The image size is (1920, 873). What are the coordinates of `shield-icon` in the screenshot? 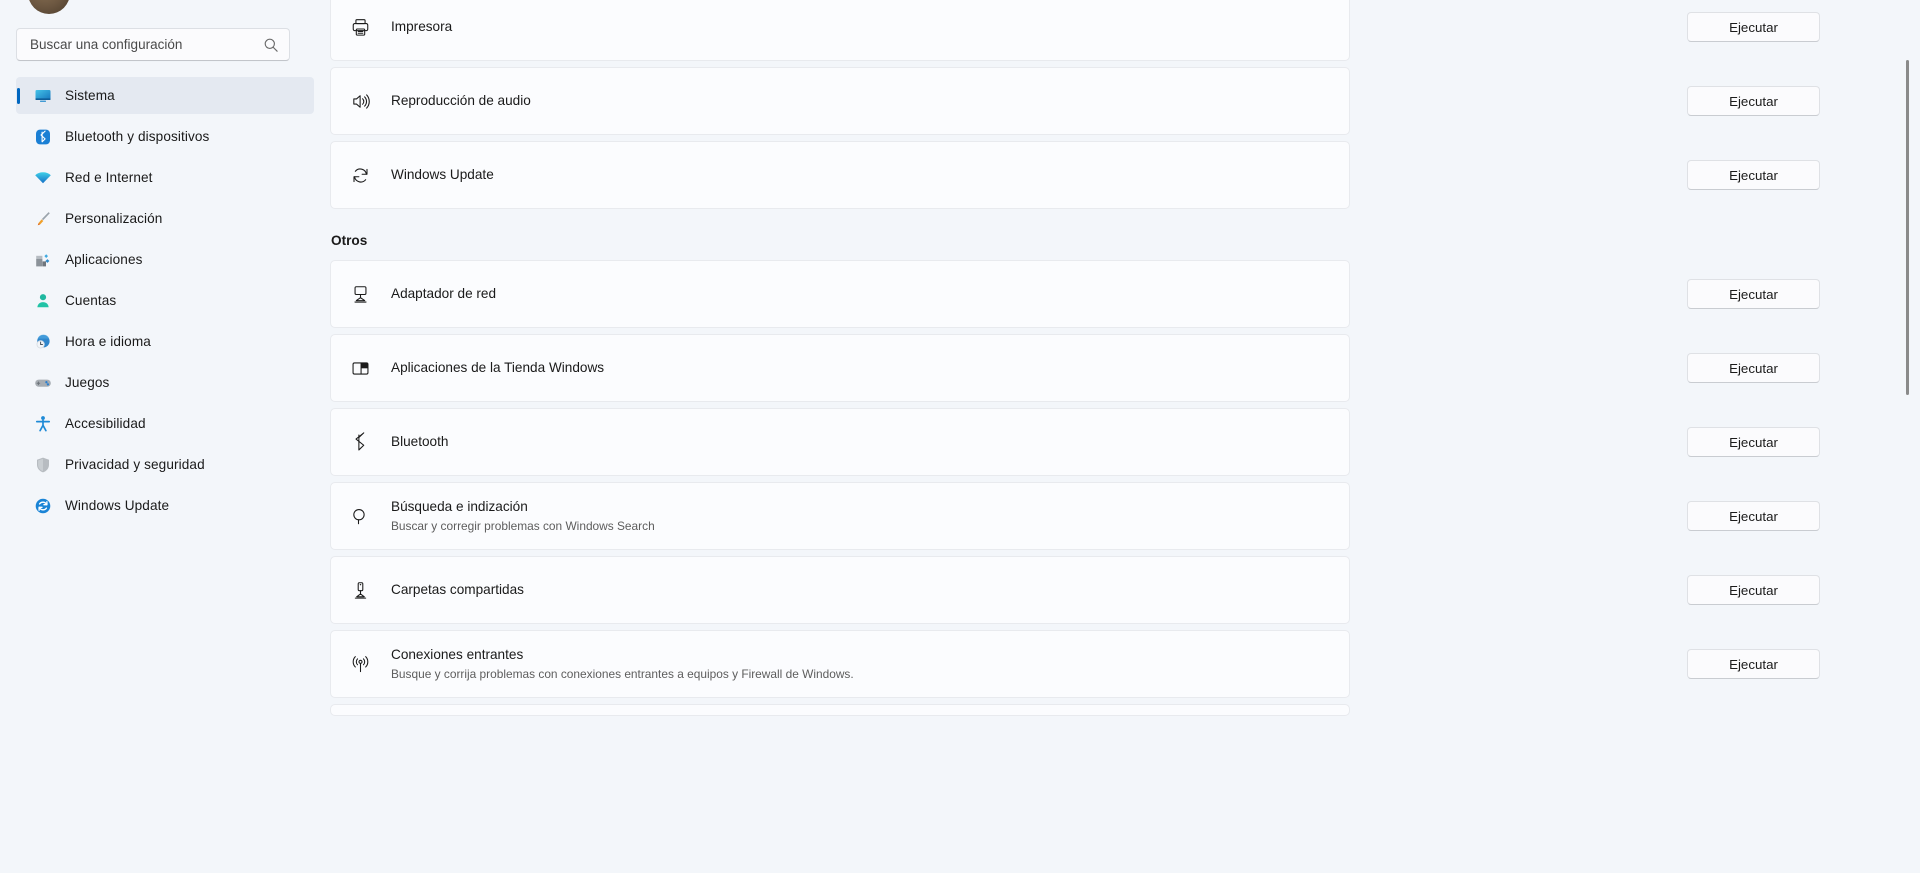 It's located at (43, 465).